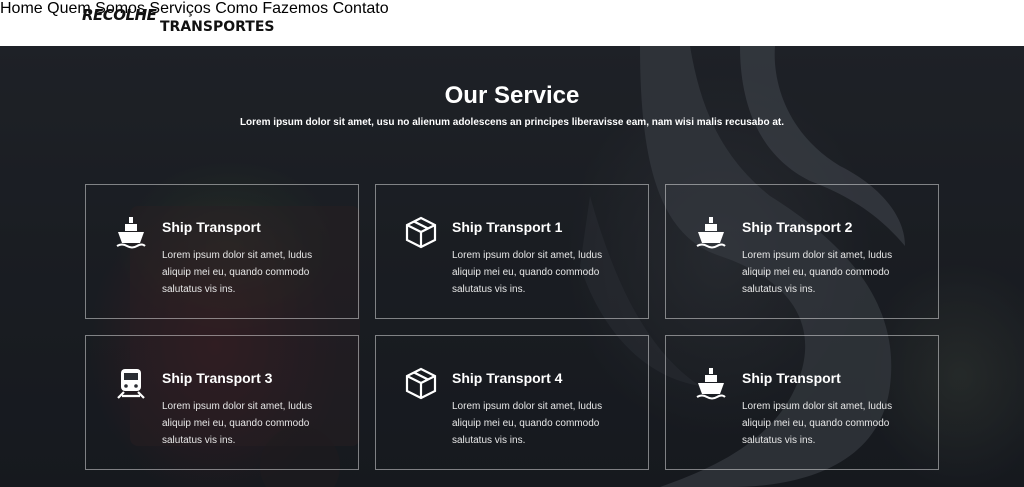  Describe the element at coordinates (21, 8) in the screenshot. I see `nav-home: Home` at that location.